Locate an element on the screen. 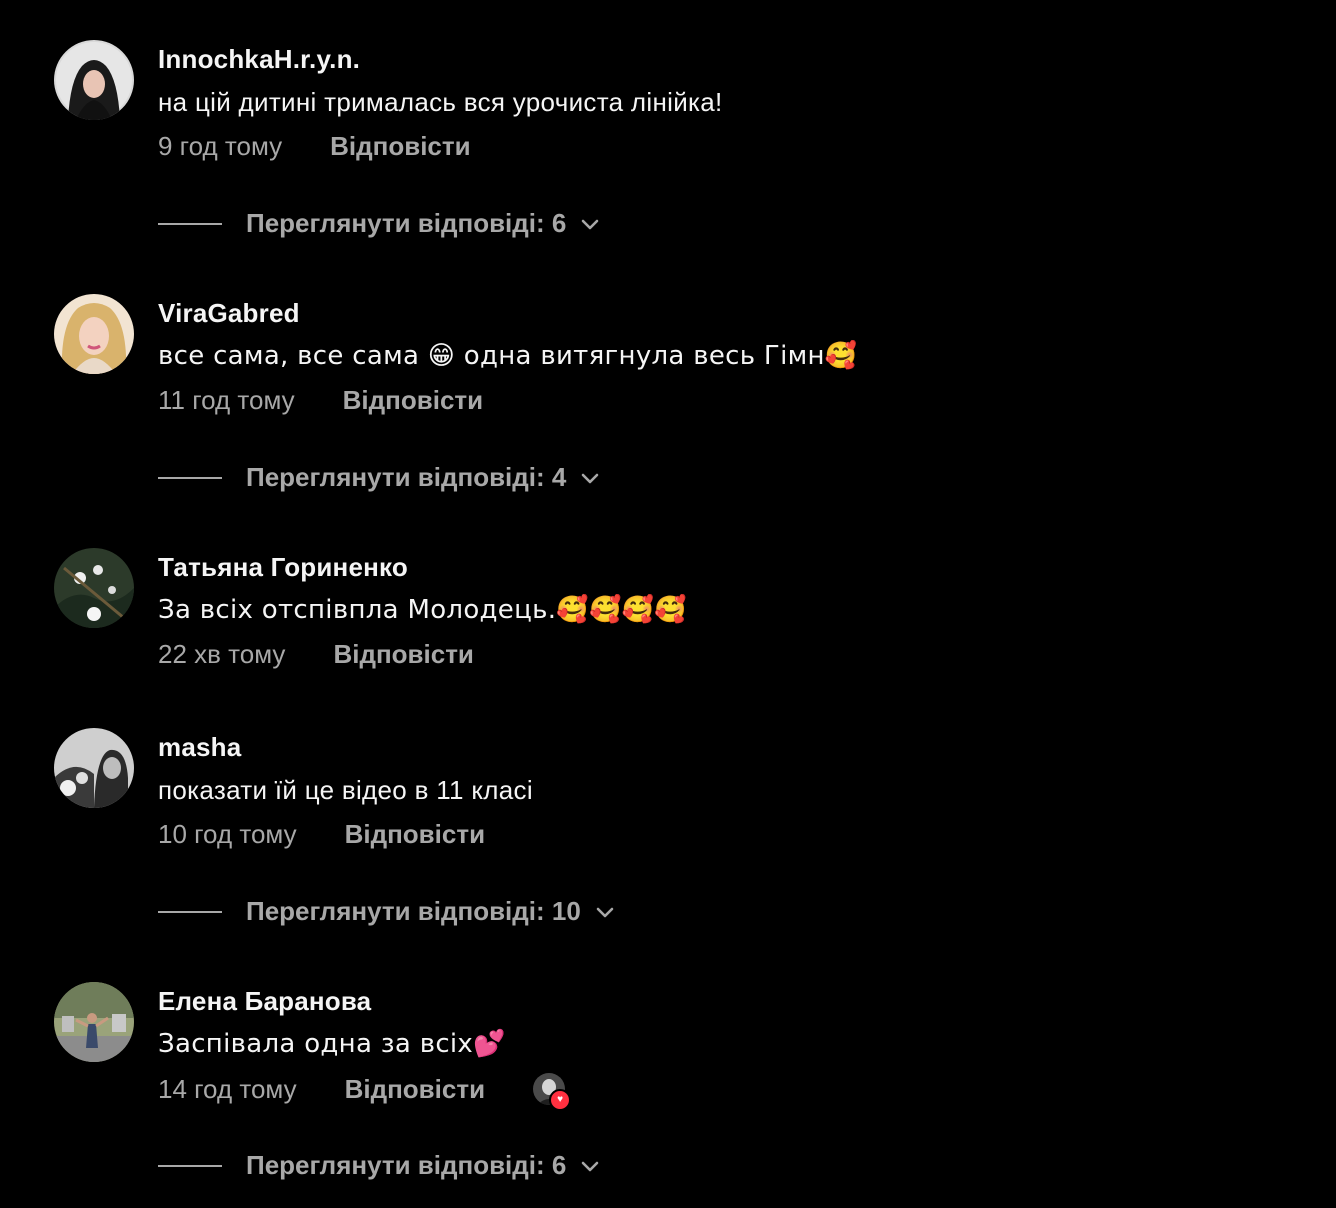 The height and width of the screenshot is (1208, 1336). comment-time: 22 хв тому is located at coordinates (222, 654).